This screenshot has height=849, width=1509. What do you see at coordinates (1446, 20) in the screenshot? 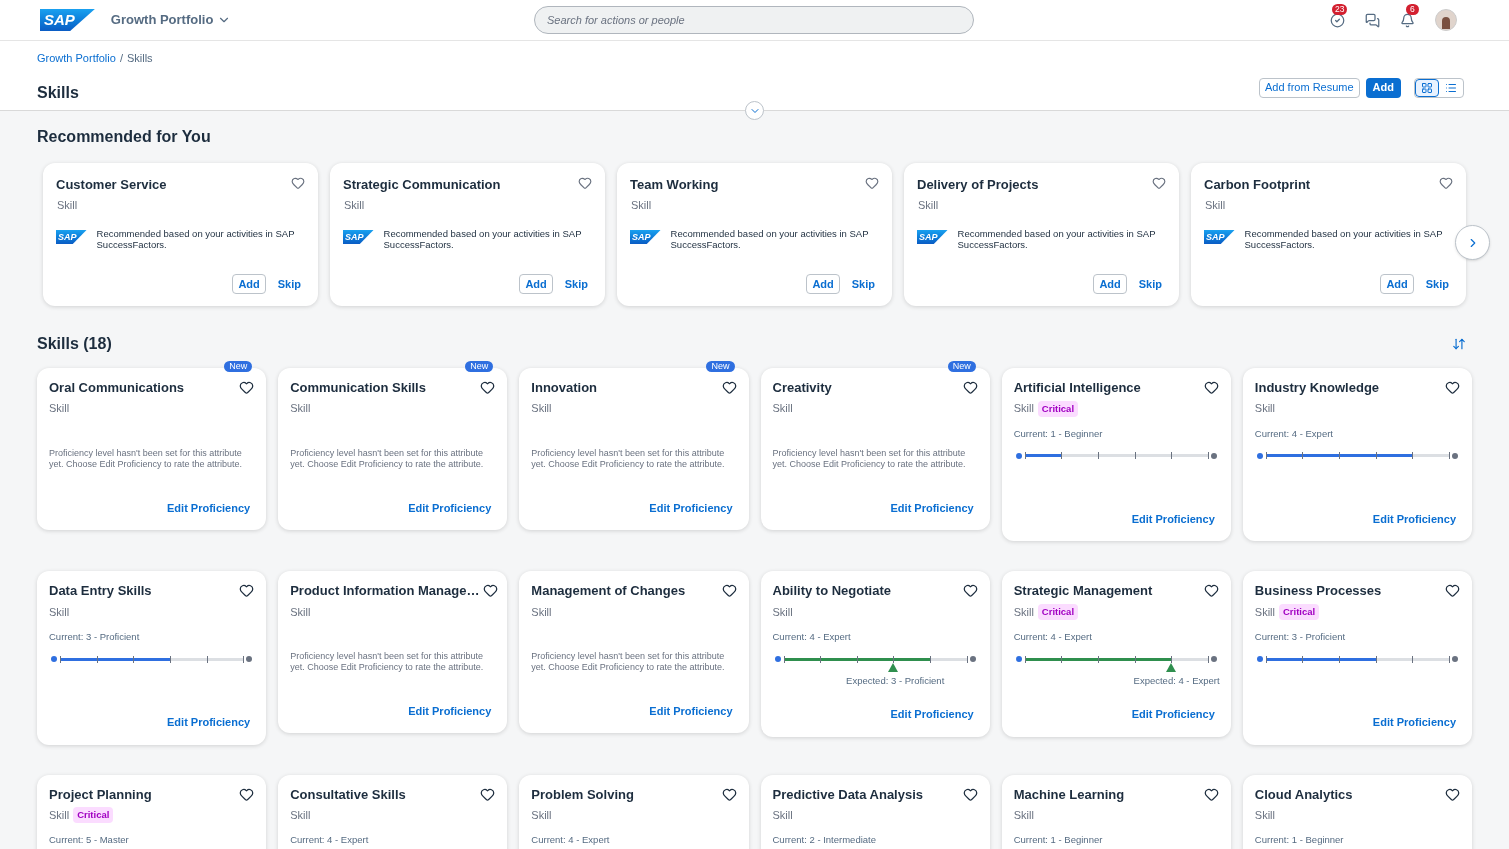
I see `avatar` at bounding box center [1446, 20].